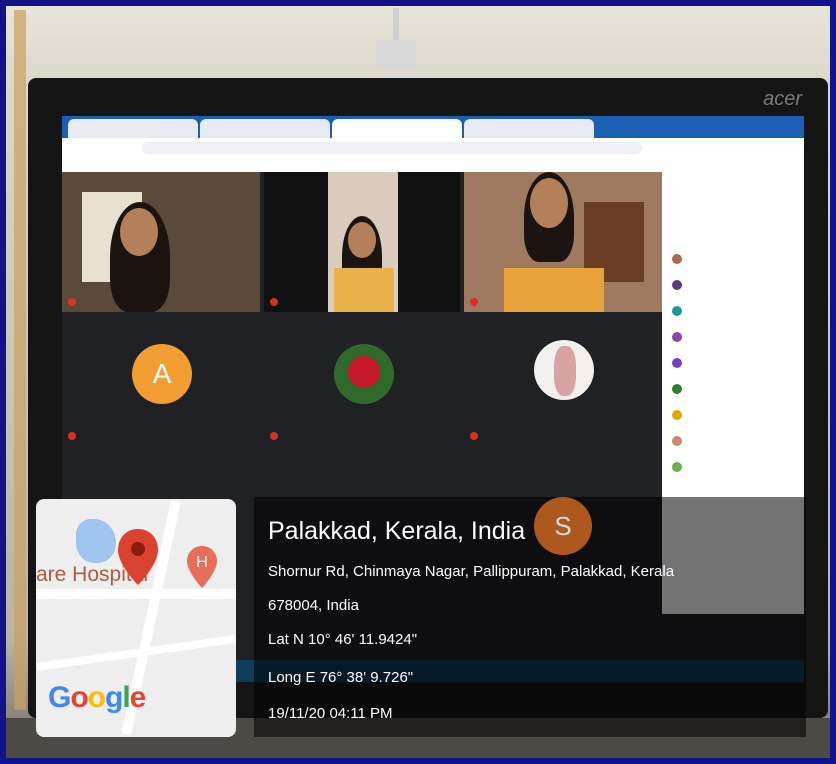 The height and width of the screenshot is (764, 836). I want to click on geotag-timestamp: 19/11/20 04:11 PM, so click(330, 713).